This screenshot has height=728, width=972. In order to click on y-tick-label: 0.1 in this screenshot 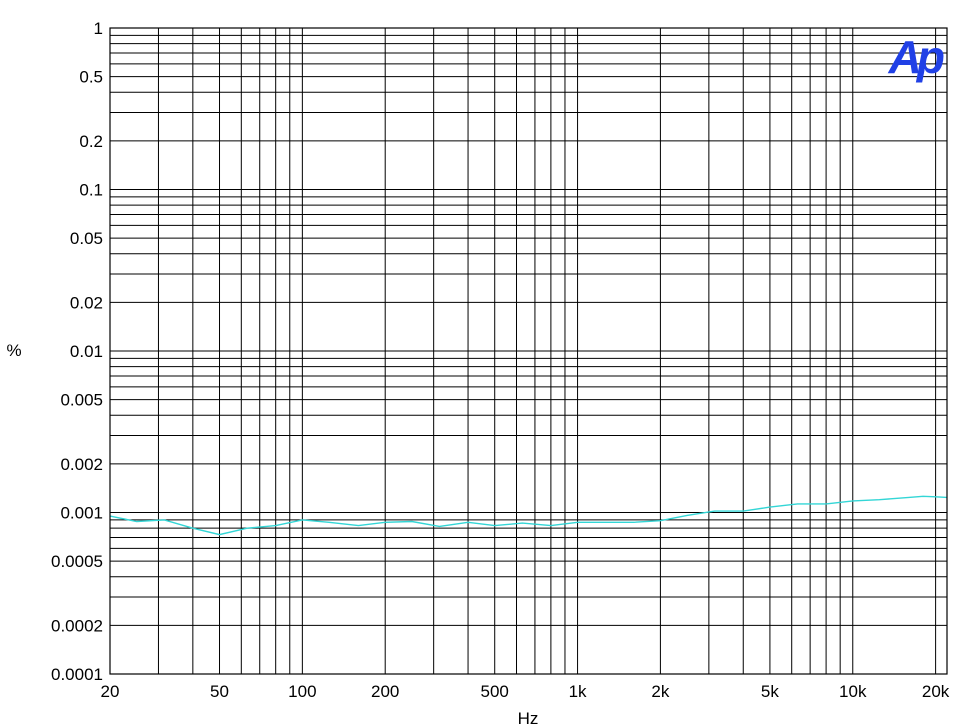, I will do `click(91, 190)`.